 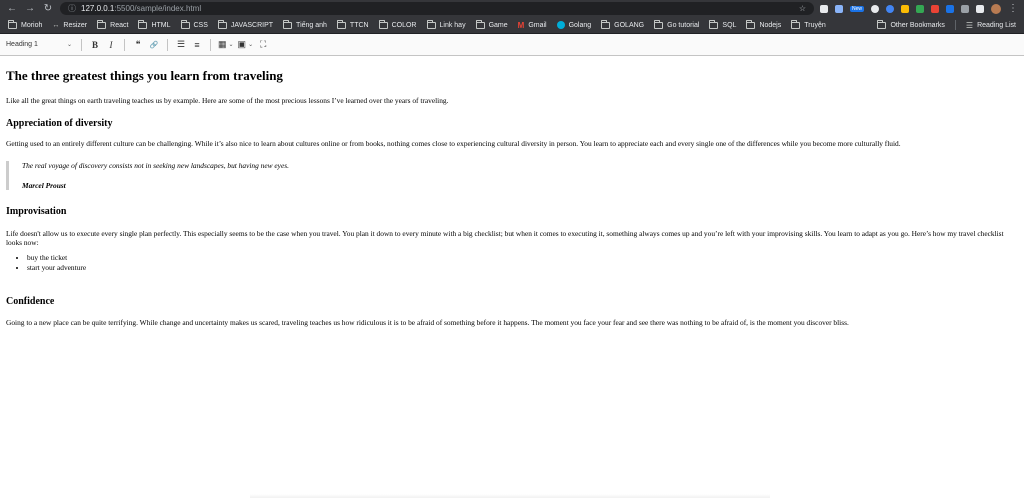 What do you see at coordinates (197, 45) in the screenshot?
I see `numbered-list-button: ≡` at bounding box center [197, 45].